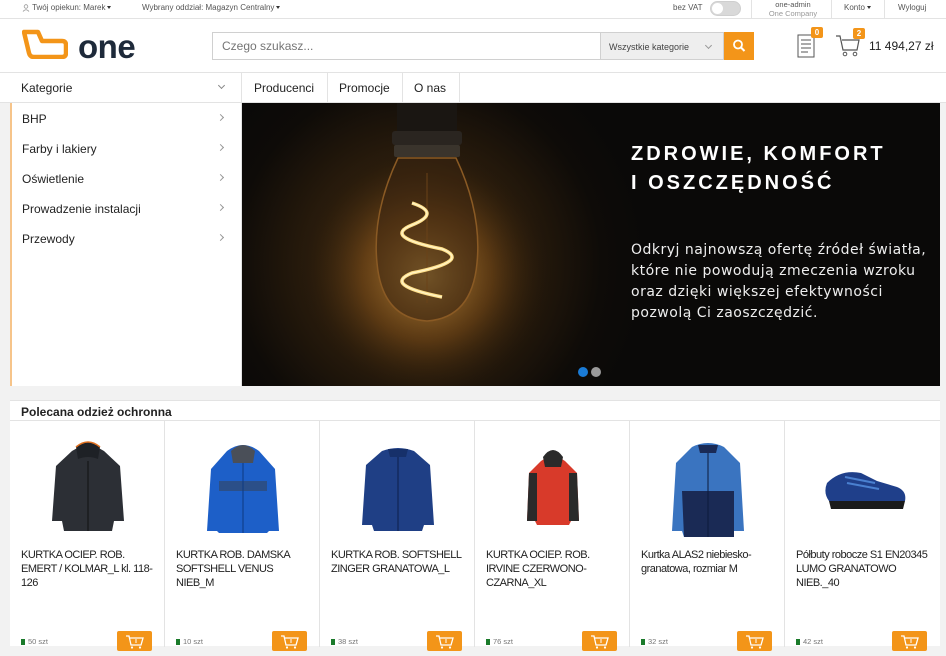 This screenshot has height=656, width=946. I want to click on category-label: Przewody, so click(48, 239).